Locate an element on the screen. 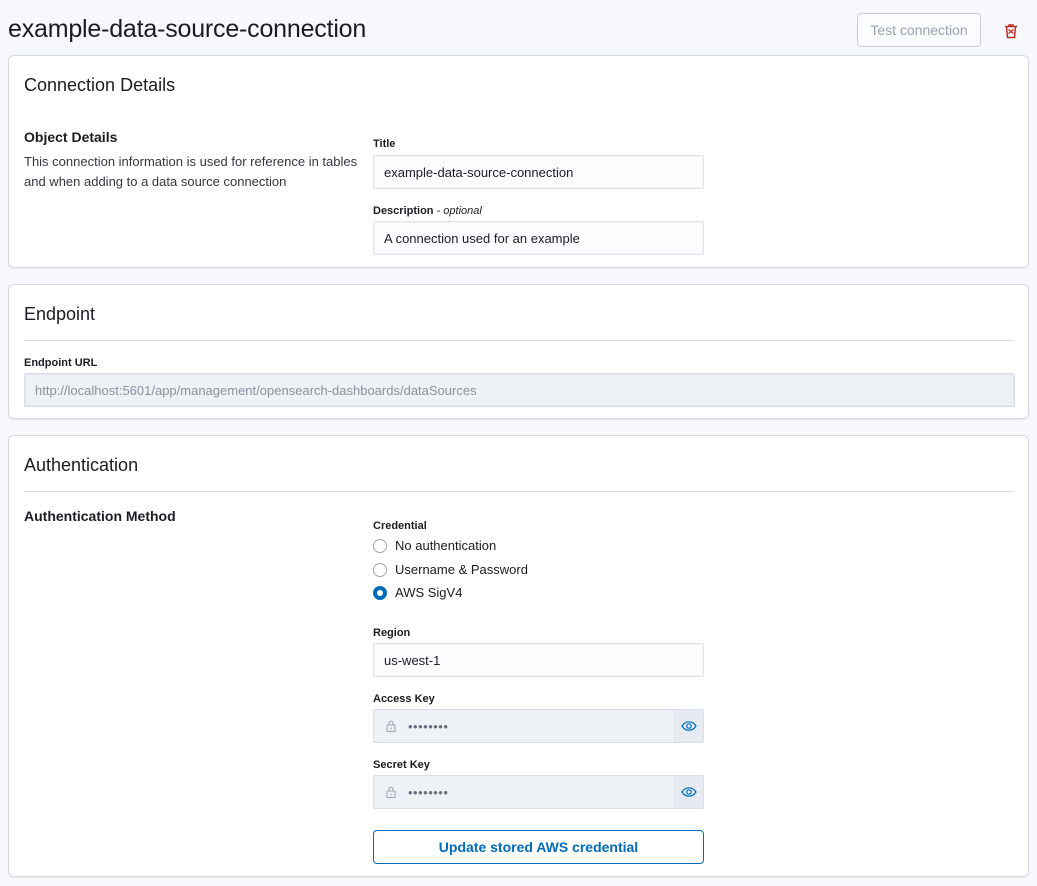 Image resolution: width=1037 pixels, height=886 pixels. connection-details-heading: Connection Details is located at coordinates (100, 85).